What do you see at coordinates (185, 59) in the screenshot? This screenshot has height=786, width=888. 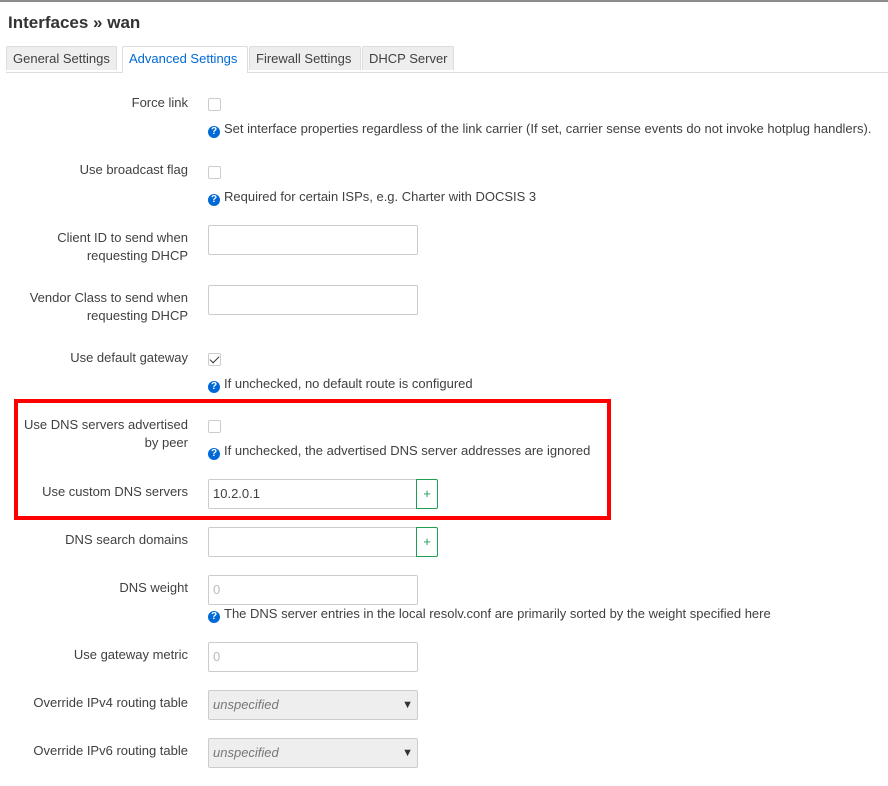 I see `tab-advanced-settings: Advanced Settings` at bounding box center [185, 59].